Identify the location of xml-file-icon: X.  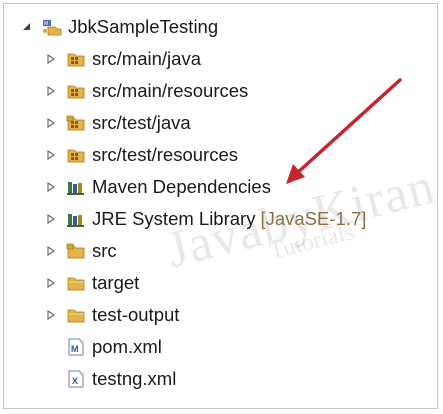
(76, 379).